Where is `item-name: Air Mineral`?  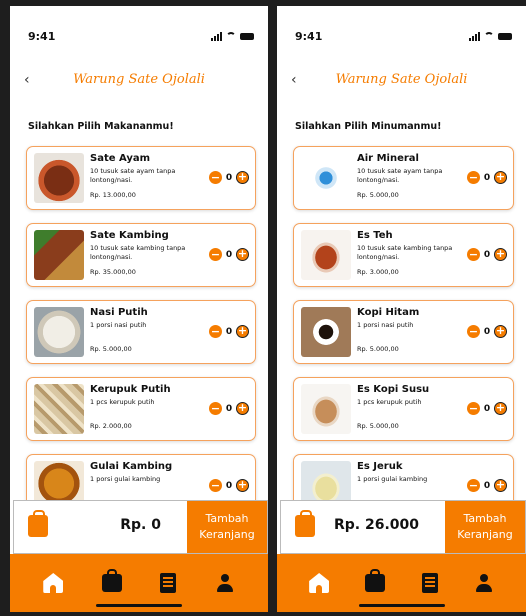
item-name: Air Mineral is located at coordinates (388, 158).